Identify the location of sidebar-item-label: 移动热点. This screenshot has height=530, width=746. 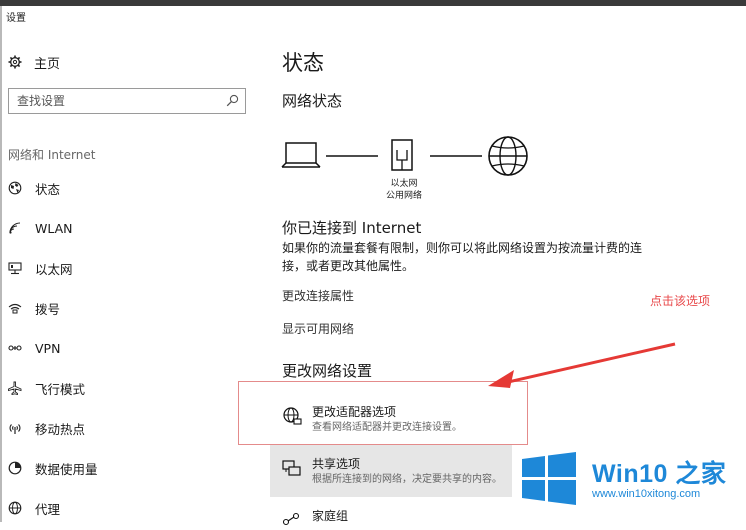
(60, 429).